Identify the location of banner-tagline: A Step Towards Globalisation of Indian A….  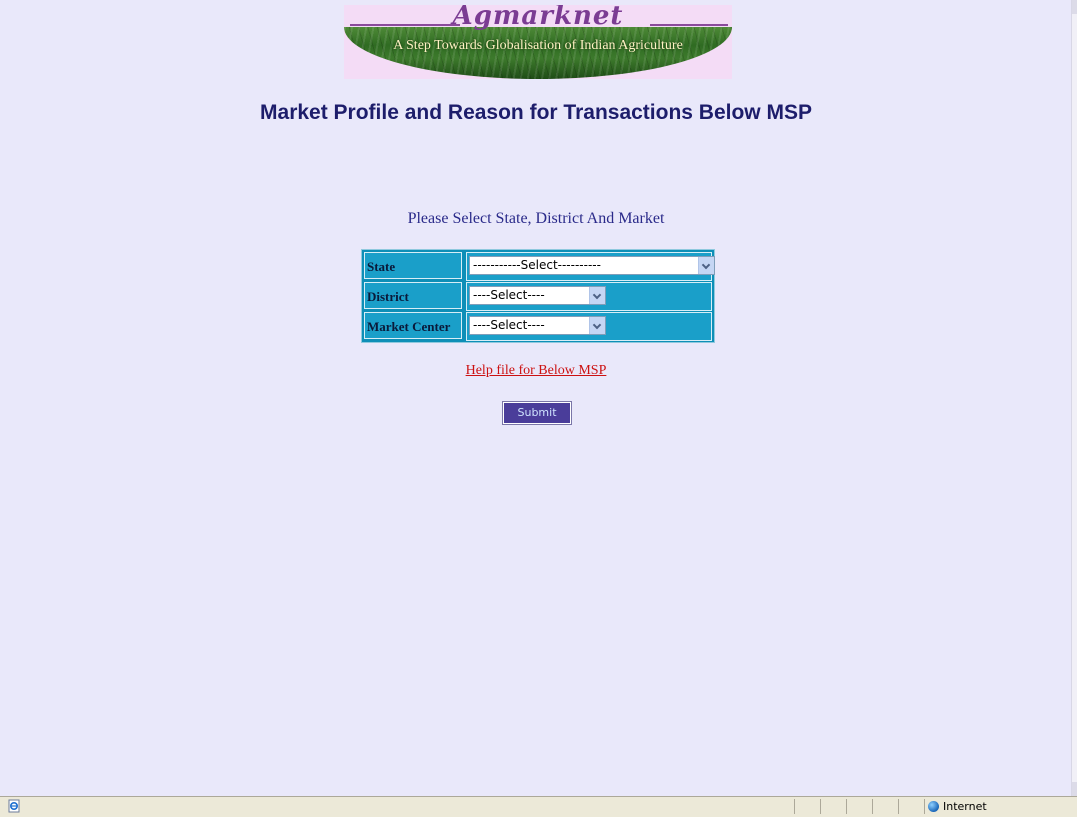
(538, 45).